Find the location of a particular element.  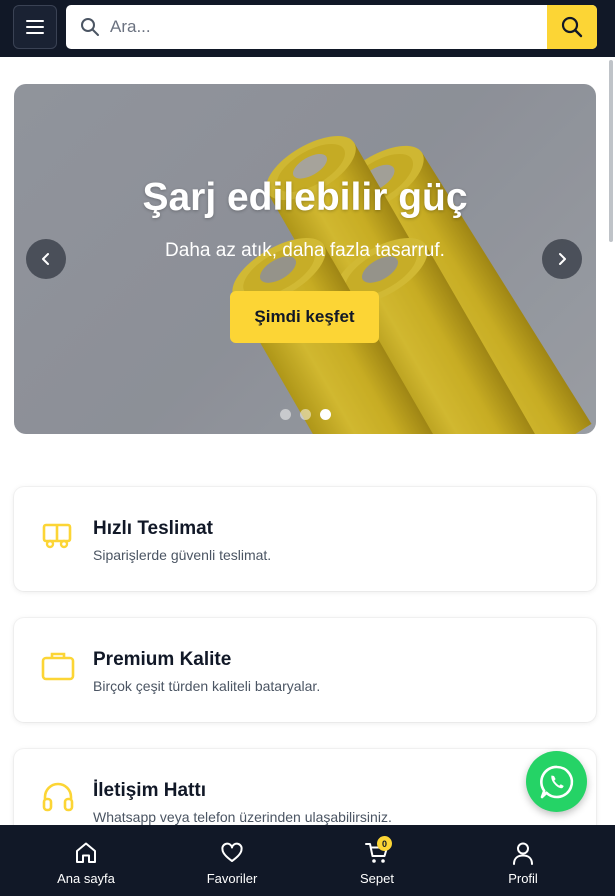

chevron-right-icon is located at coordinates (562, 259).